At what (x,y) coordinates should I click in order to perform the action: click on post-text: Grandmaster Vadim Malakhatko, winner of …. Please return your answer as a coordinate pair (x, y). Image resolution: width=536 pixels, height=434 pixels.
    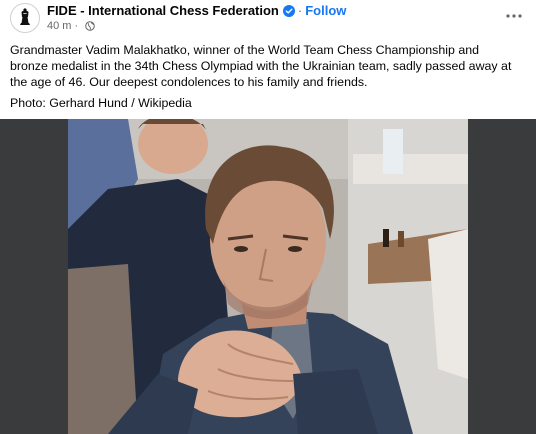
    Looking at the image, I should click on (261, 66).